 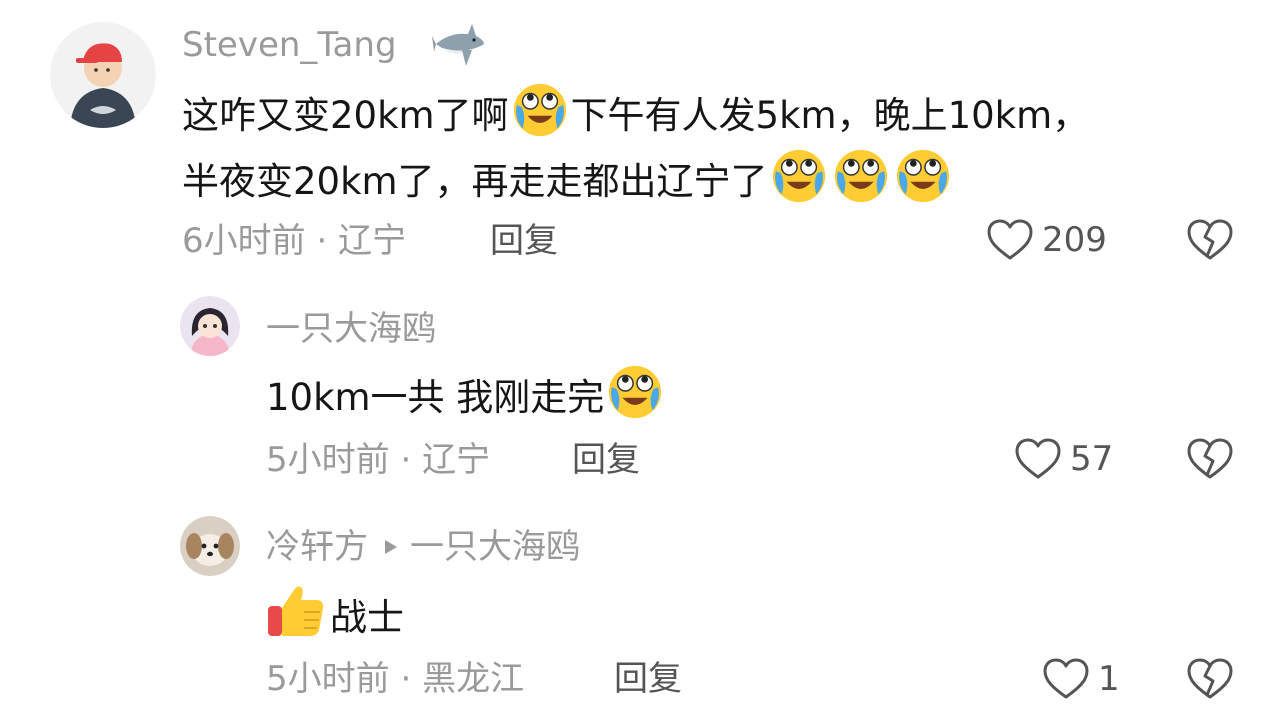 I want to click on like-button: 1, so click(x=1081, y=679).